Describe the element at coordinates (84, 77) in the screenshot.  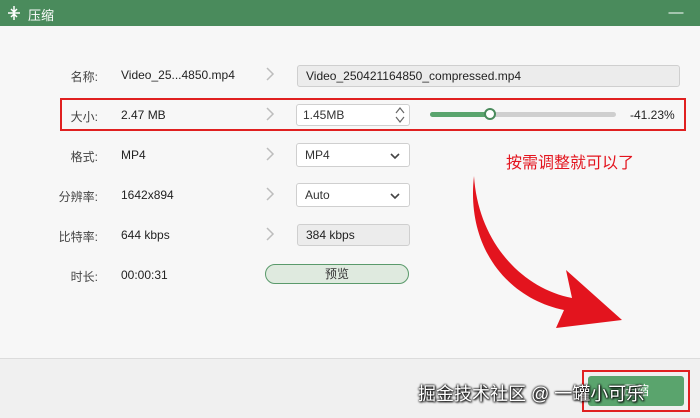
I see `name-label: 名称:` at that location.